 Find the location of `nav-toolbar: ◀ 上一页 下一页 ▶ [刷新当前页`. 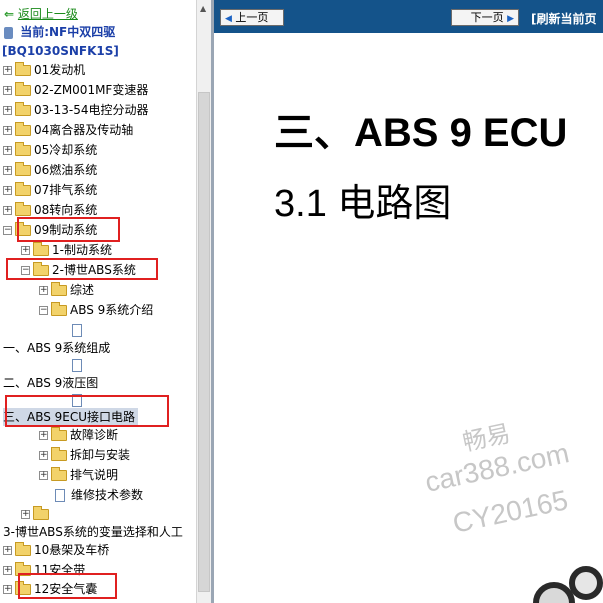

nav-toolbar: ◀ 上一页 下一页 ▶ [刷新当前页 is located at coordinates (408, 16).